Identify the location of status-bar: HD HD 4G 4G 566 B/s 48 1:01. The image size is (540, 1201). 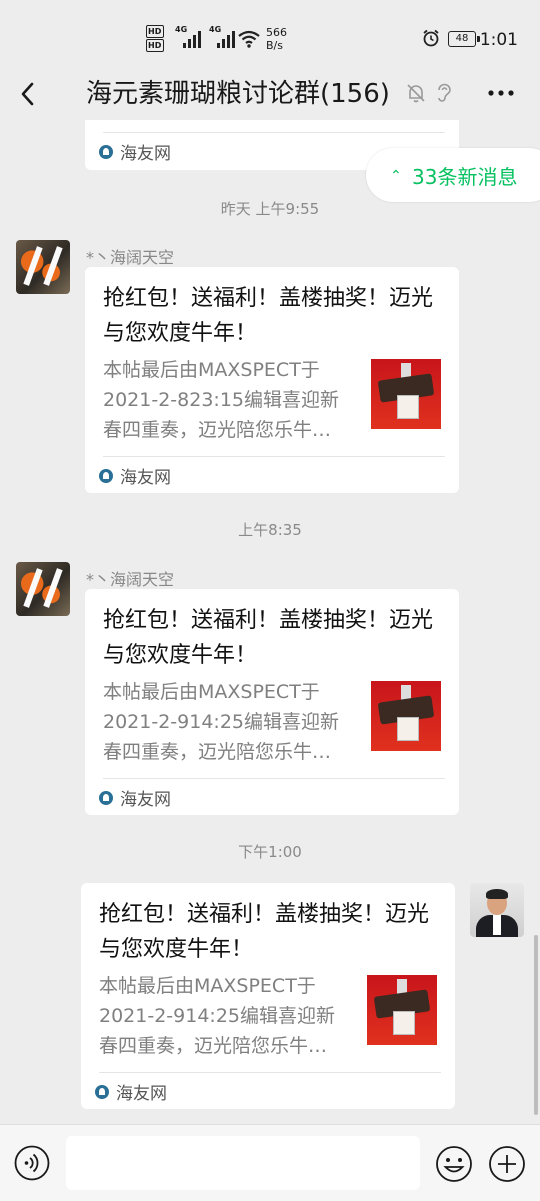
(270, 35).